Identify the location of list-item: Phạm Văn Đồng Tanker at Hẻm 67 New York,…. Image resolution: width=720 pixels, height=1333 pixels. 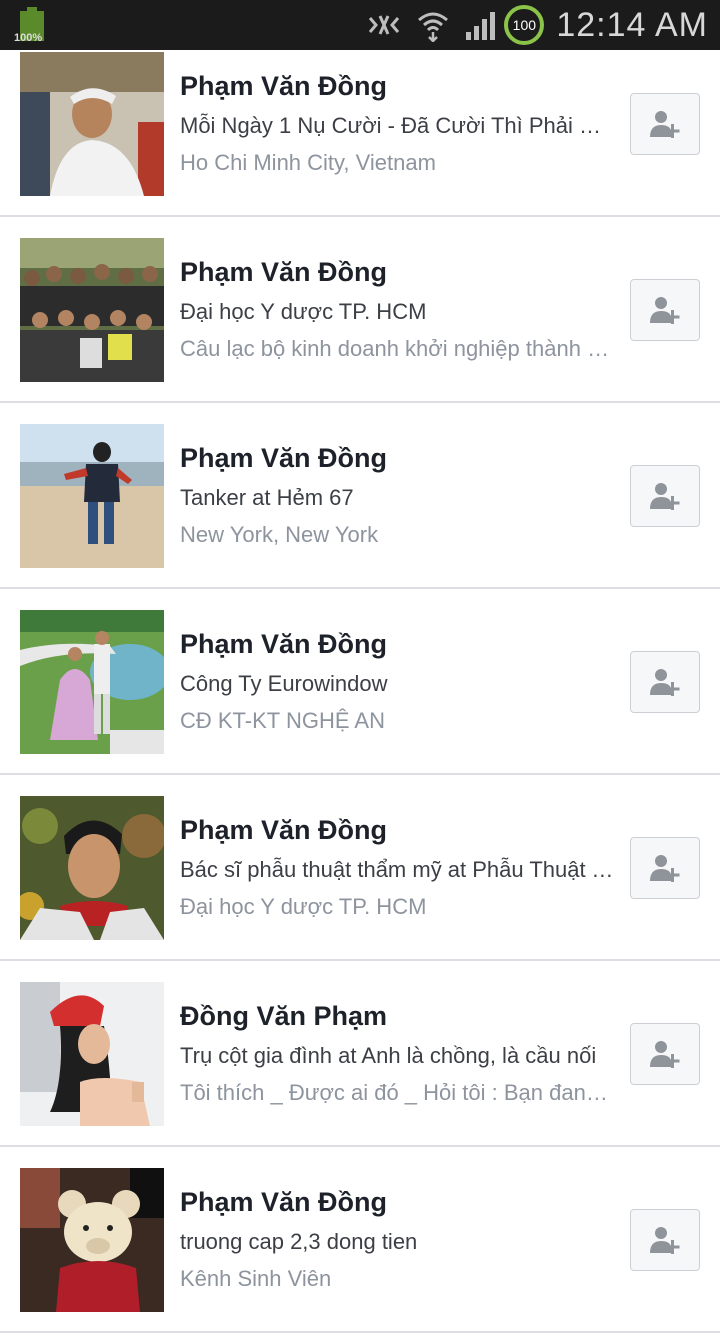
(360, 496).